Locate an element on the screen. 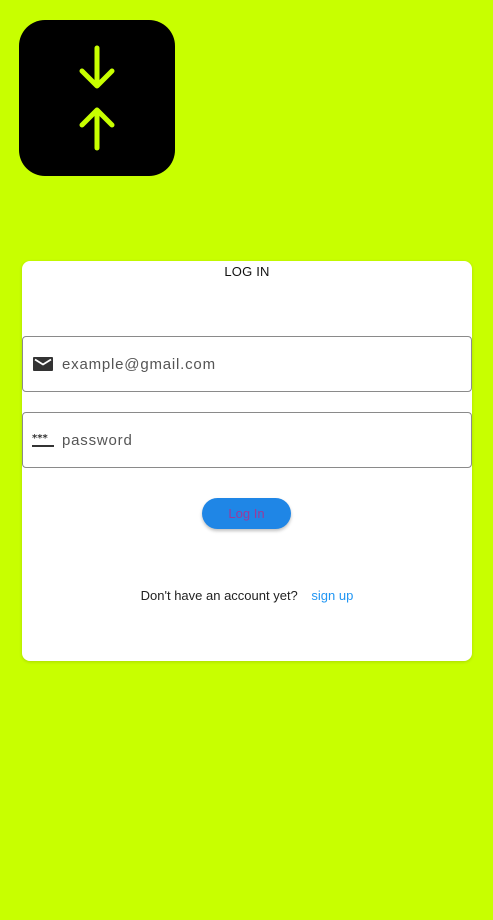 Image resolution: width=493 pixels, height=920 pixels. email-input is located at coordinates (259, 364).